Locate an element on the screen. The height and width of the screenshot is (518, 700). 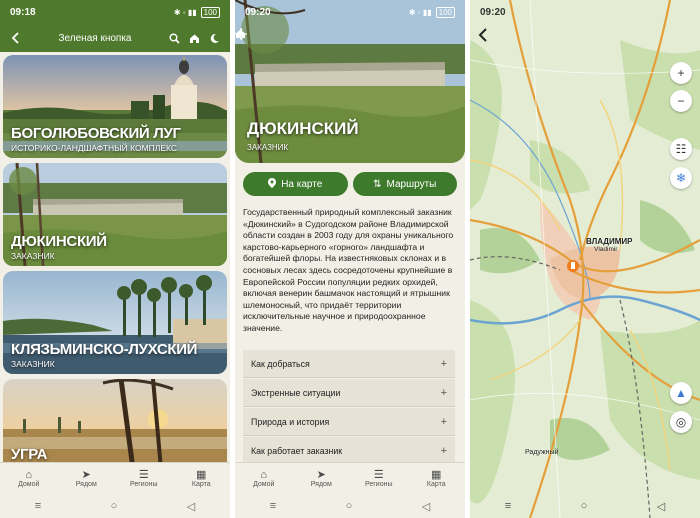
show-on-map-button: На карте is located at coordinates (295, 184).